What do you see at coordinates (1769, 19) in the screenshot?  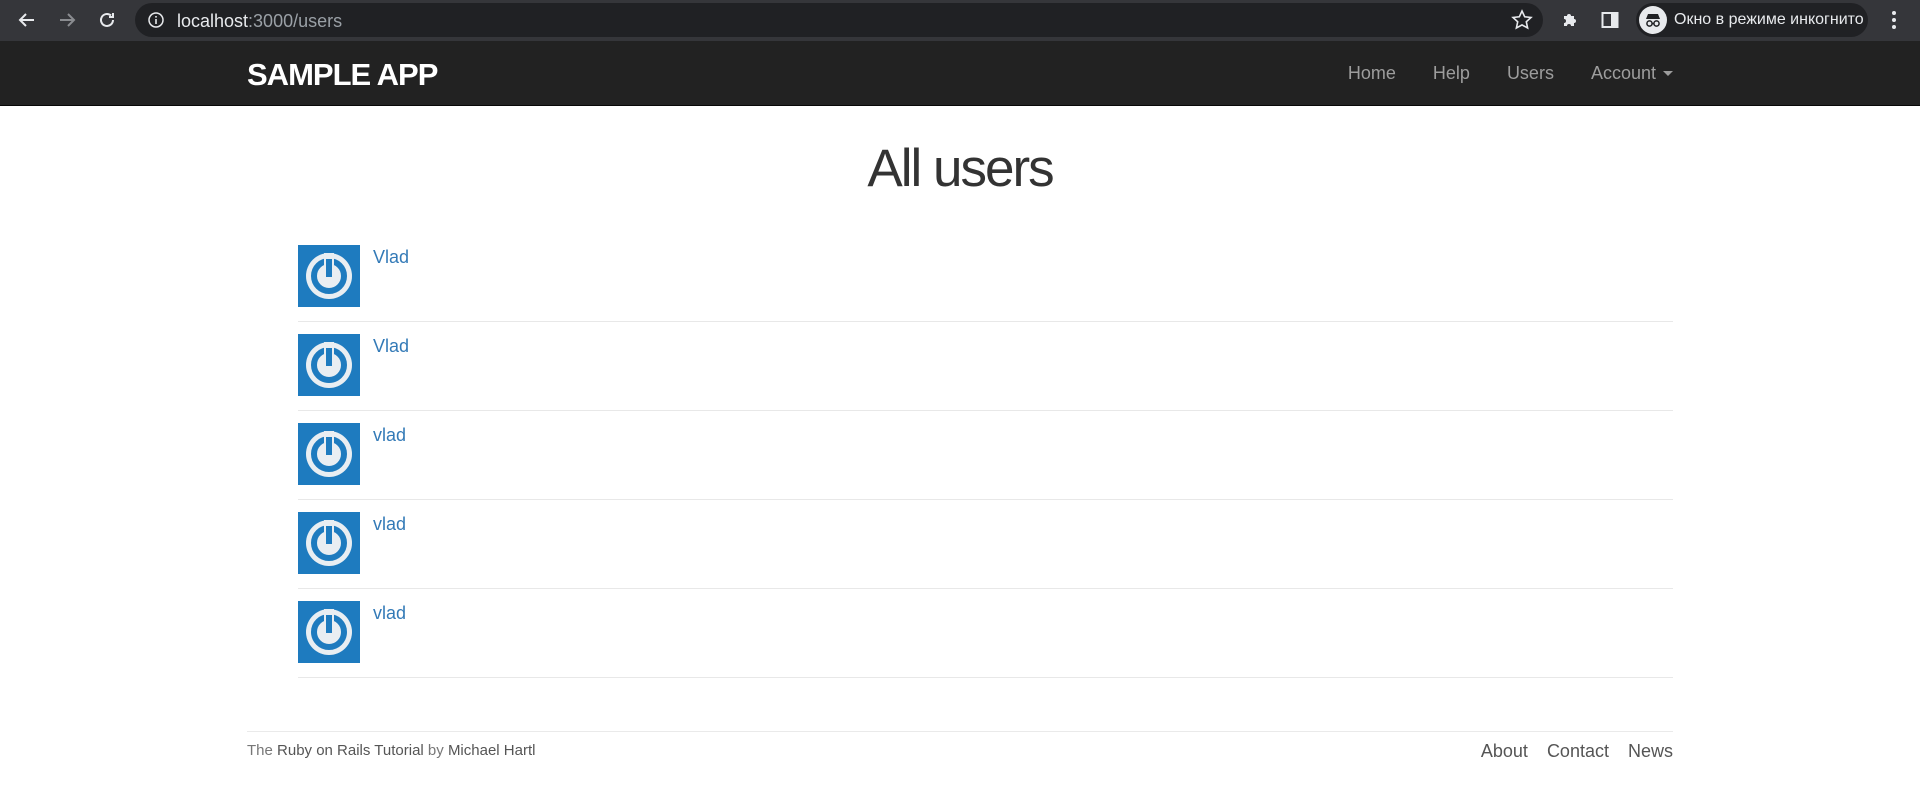 I see `incognito-label: Окно в режиме инкогнито` at bounding box center [1769, 19].